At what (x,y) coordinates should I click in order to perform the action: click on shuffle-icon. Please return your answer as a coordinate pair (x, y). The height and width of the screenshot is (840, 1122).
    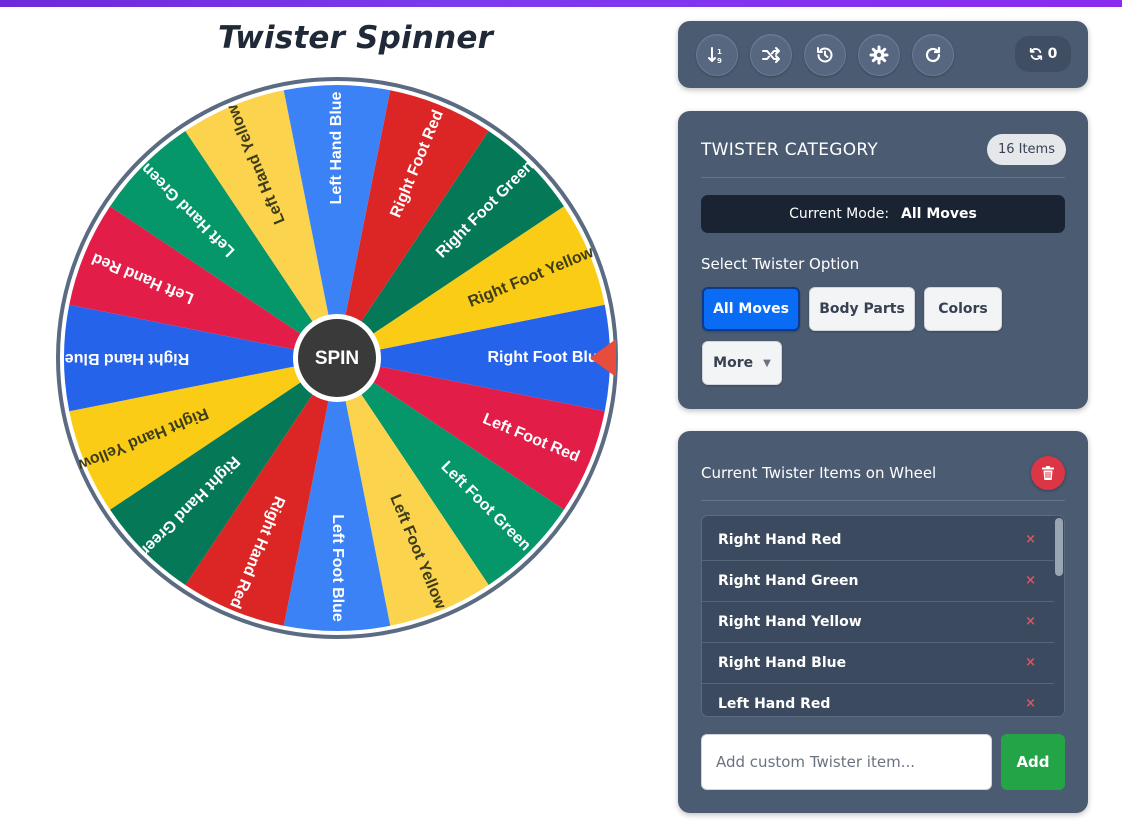
    Looking at the image, I should click on (771, 55).